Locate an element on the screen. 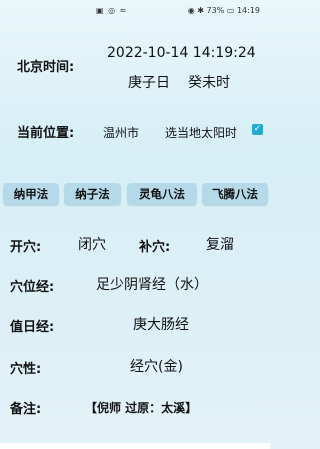  method-nazi-button: 纳子法 is located at coordinates (92, 194).